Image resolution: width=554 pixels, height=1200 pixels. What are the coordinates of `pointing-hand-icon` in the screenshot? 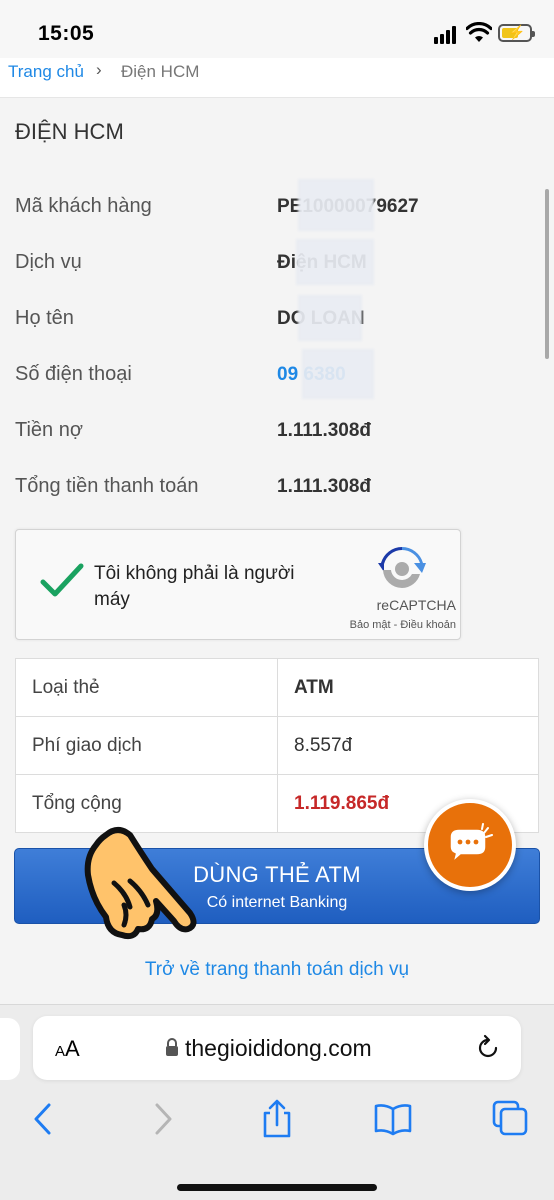 It's located at (140, 883).